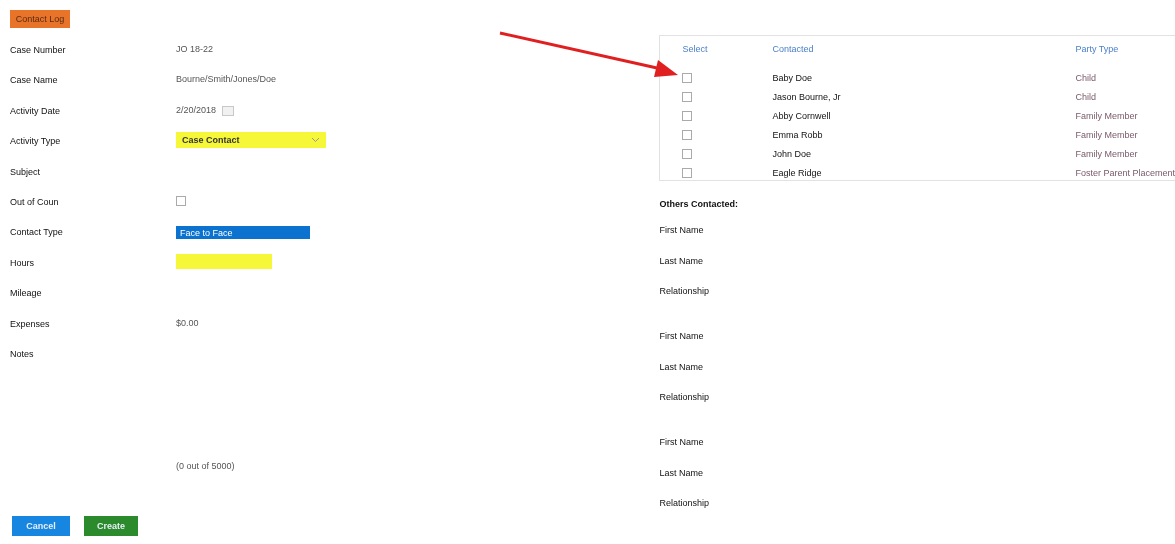  What do you see at coordinates (798, 134) in the screenshot?
I see `table-cell-text: Emma Robb` at bounding box center [798, 134].